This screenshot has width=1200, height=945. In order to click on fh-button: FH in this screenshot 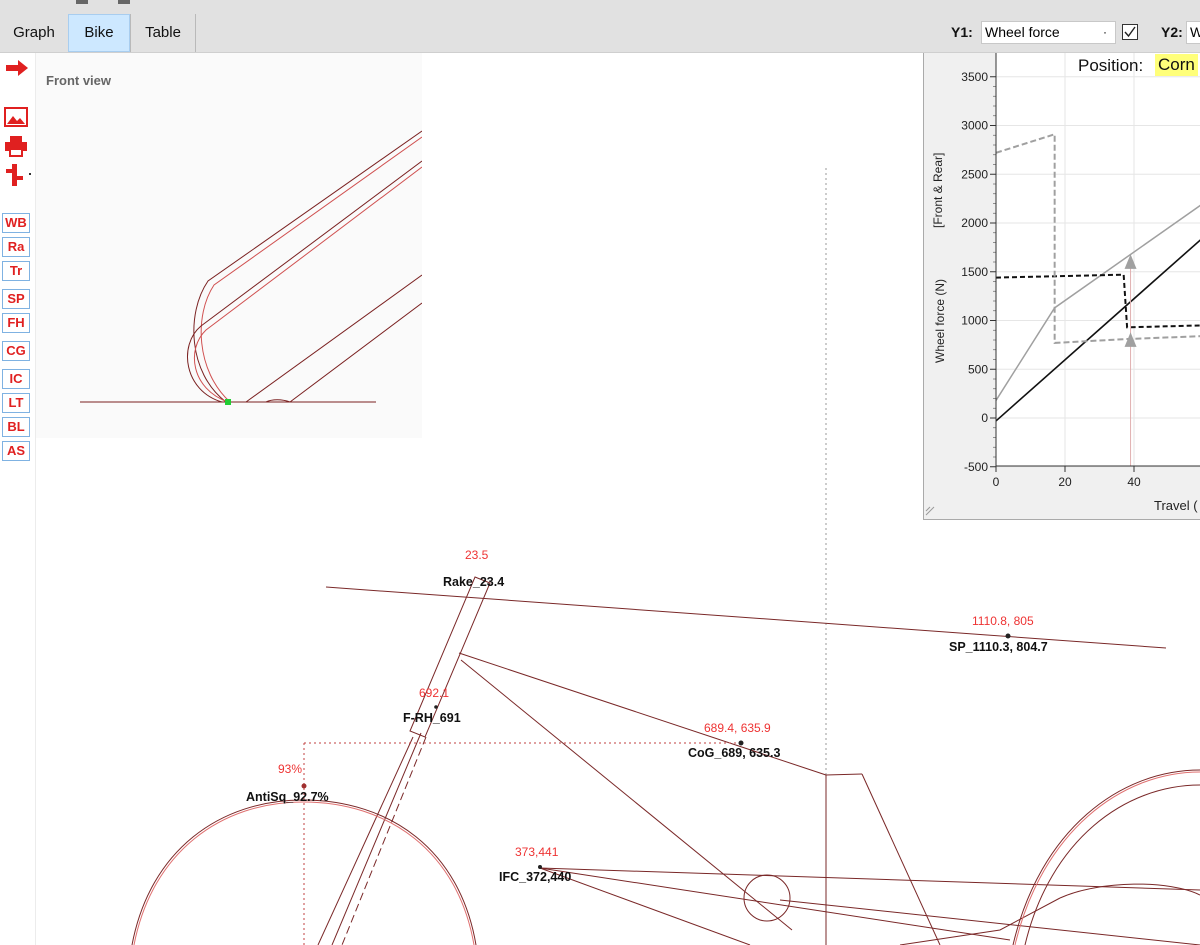, I will do `click(16, 323)`.